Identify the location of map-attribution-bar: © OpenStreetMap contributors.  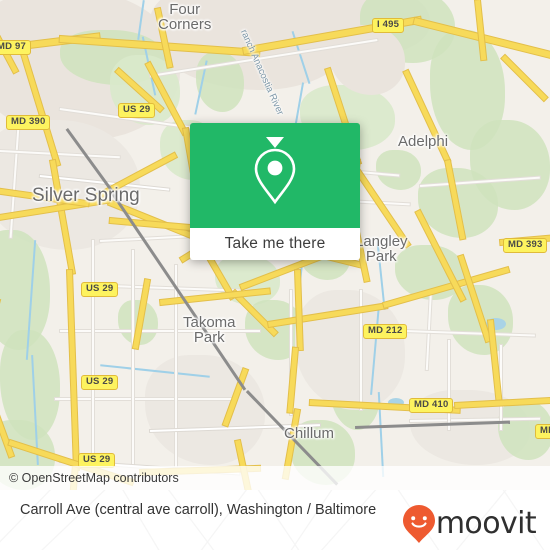
(275, 478).